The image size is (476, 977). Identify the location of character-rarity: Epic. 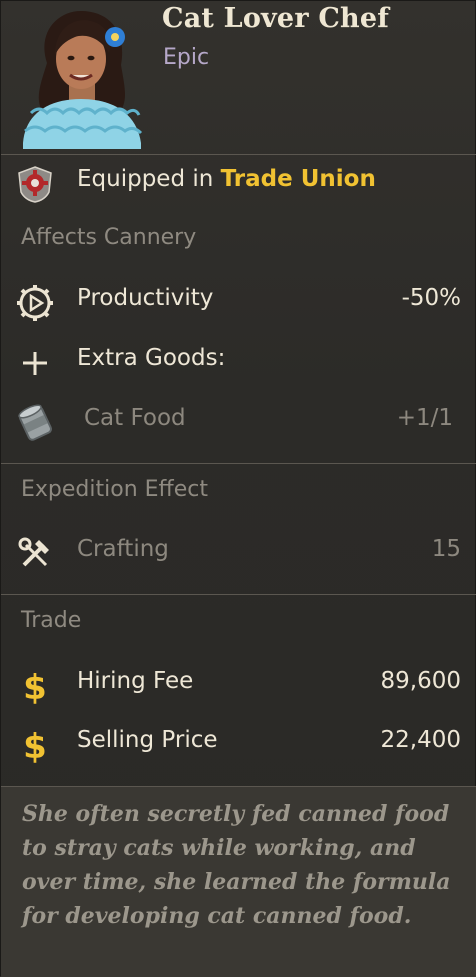
(186, 57).